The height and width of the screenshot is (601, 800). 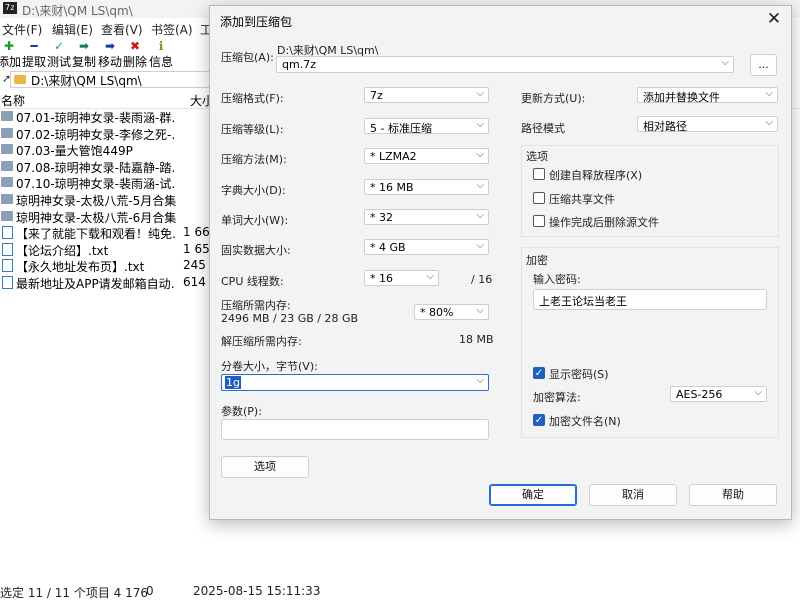 What do you see at coordinates (150, 591) in the screenshot?
I see `status-count: 0` at bounding box center [150, 591].